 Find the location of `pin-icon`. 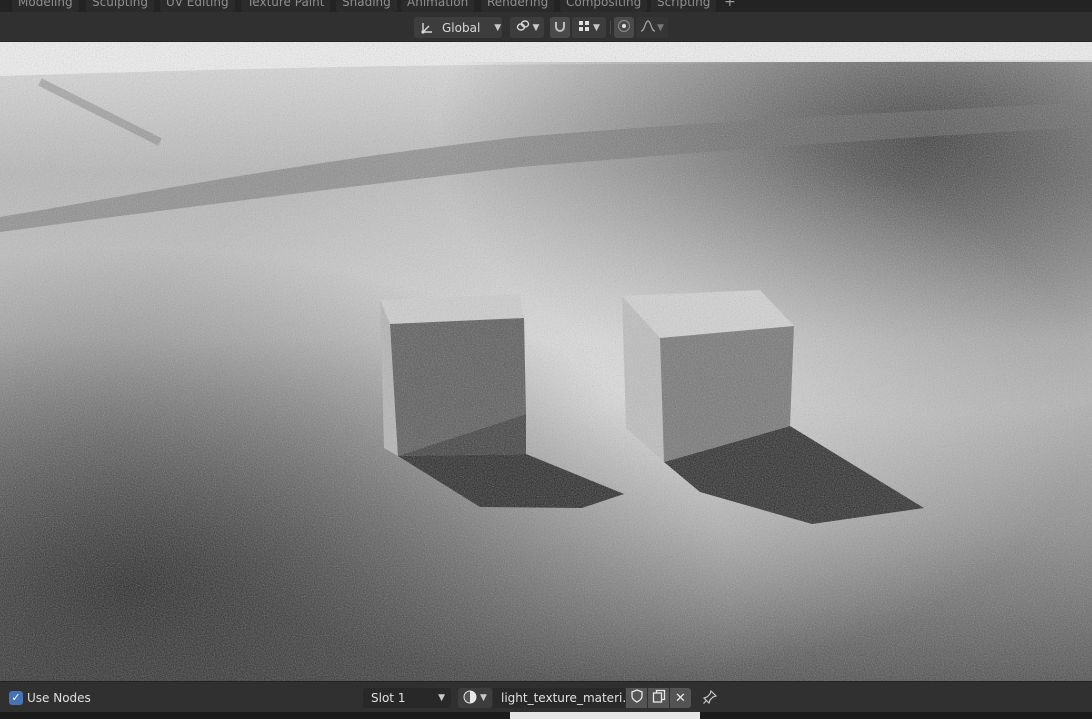

pin-icon is located at coordinates (710, 698).